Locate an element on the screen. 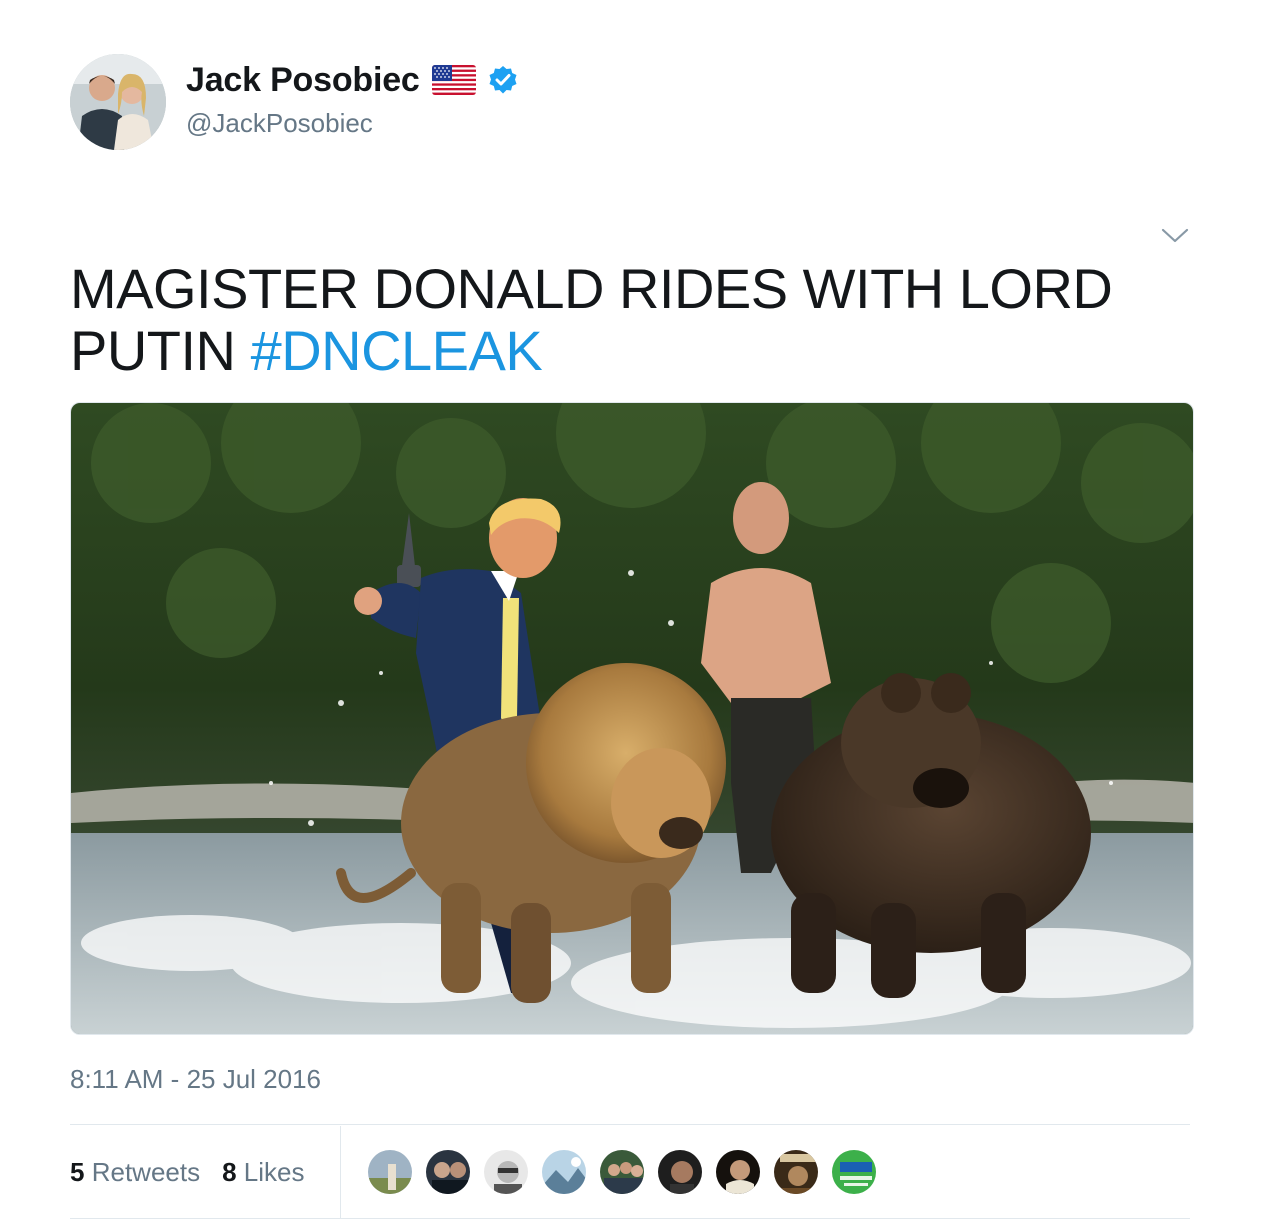  likers-avatar-list is located at coordinates (622, 1172).